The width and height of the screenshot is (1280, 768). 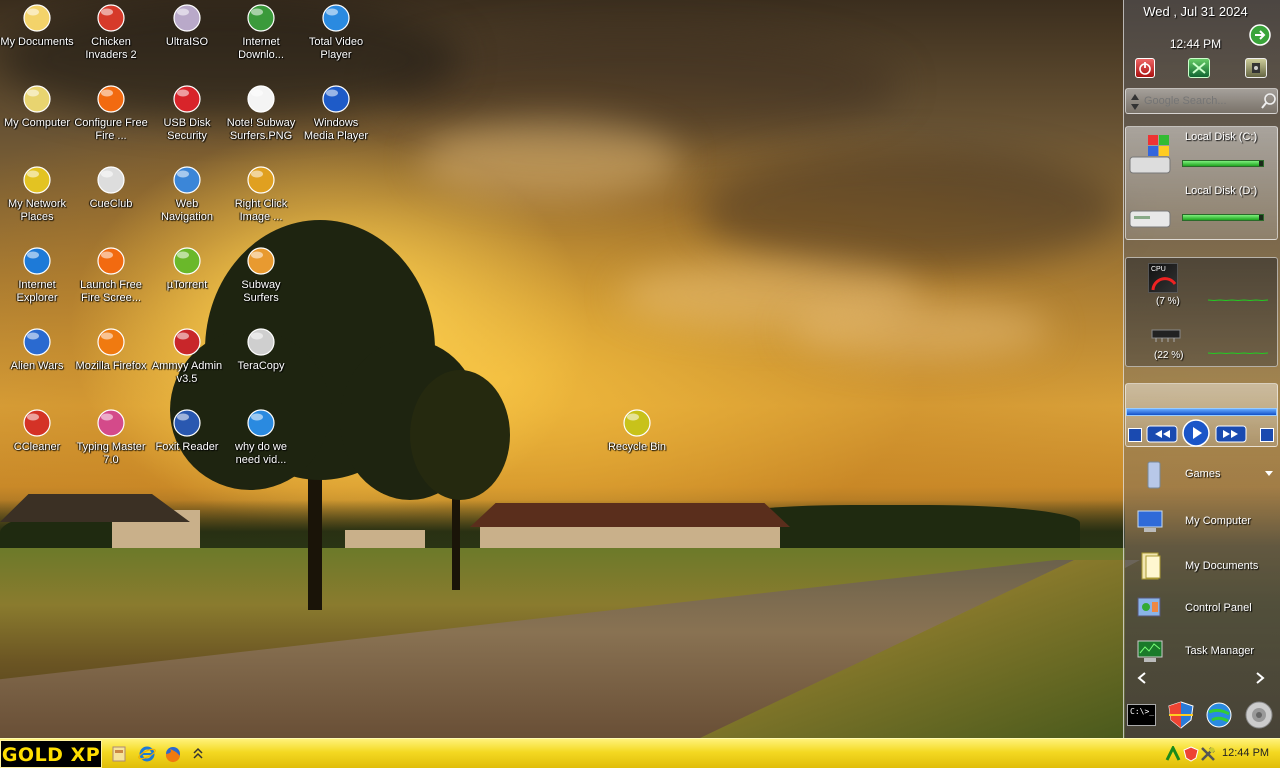 I want to click on chevron-expand-icon, so click(x=201, y=754).